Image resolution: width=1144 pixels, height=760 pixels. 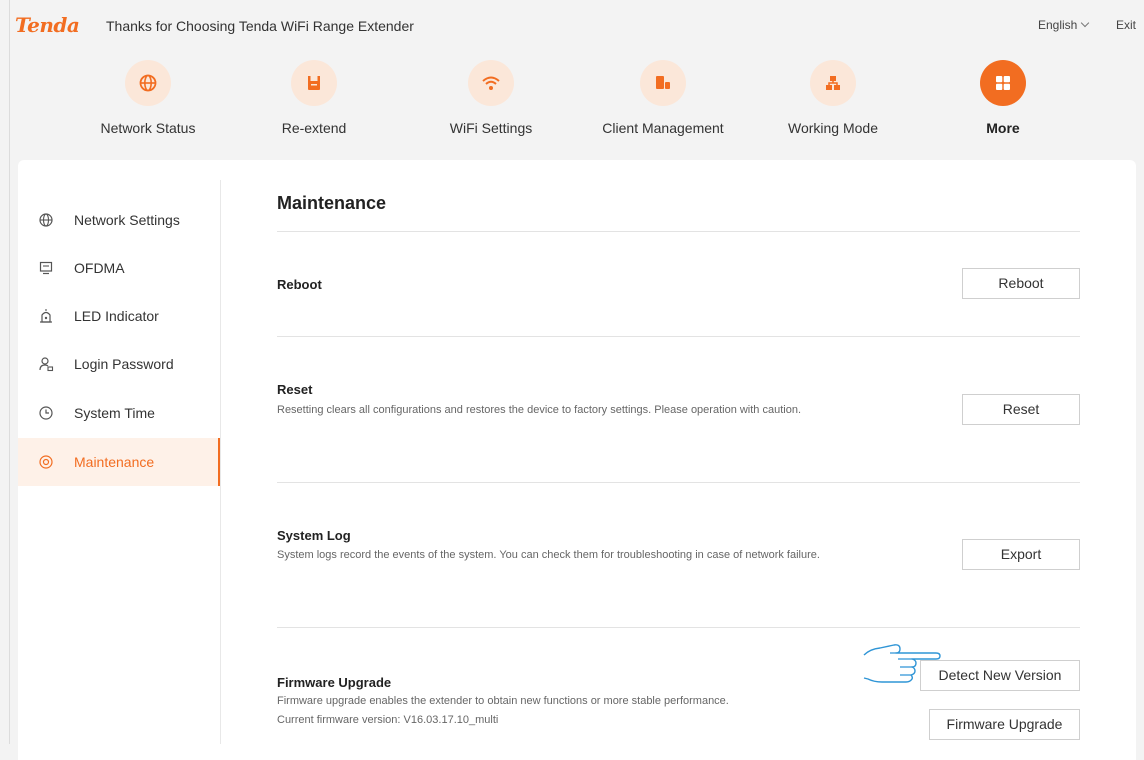 I want to click on sidebar-item-login-password: Login Password, so click(x=119, y=364).